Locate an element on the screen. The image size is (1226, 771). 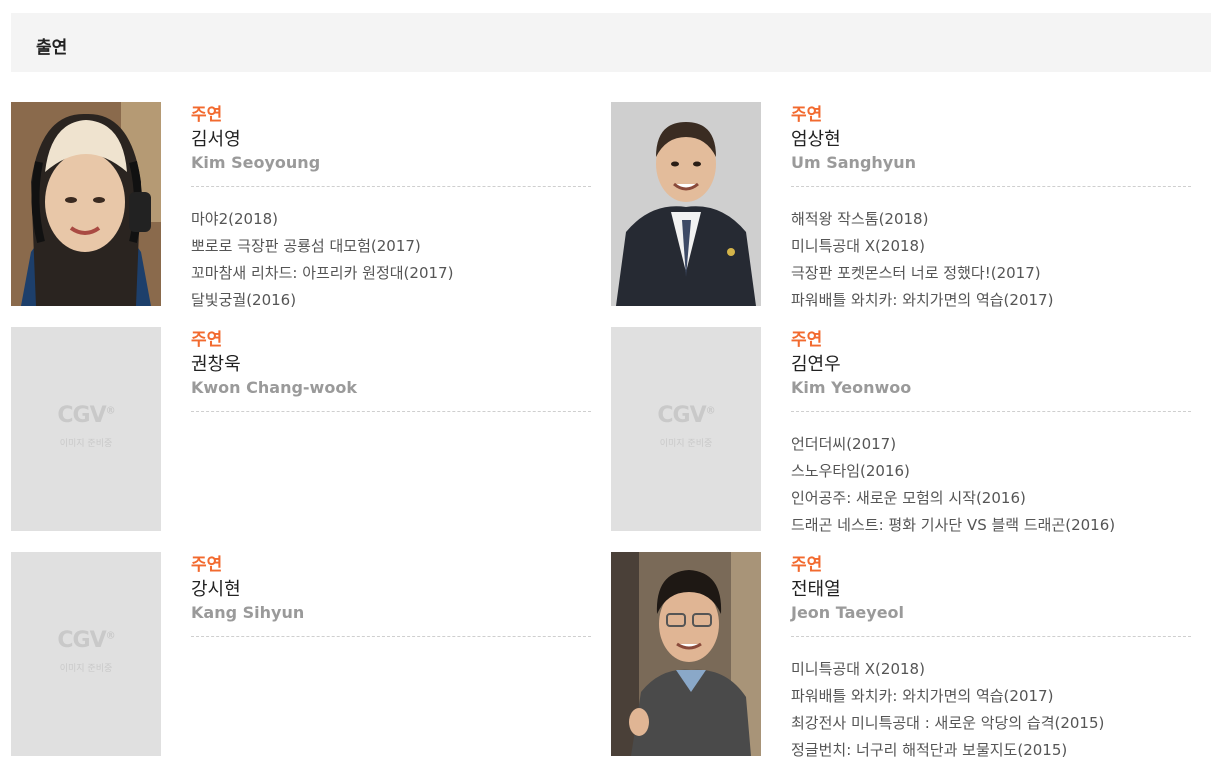
actor-name-english: Kim Seoyoung is located at coordinates (391, 163).